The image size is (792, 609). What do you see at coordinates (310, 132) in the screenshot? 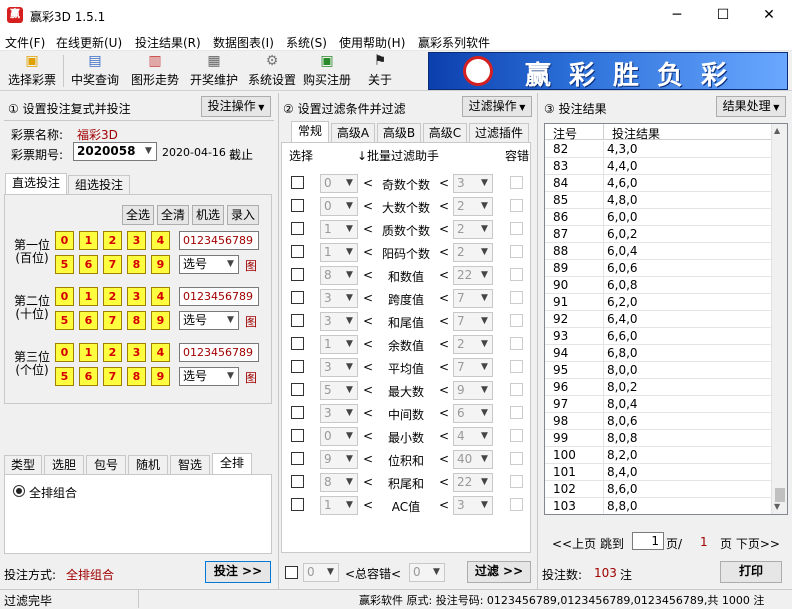
I see `tab-normal: 常规` at bounding box center [310, 132].